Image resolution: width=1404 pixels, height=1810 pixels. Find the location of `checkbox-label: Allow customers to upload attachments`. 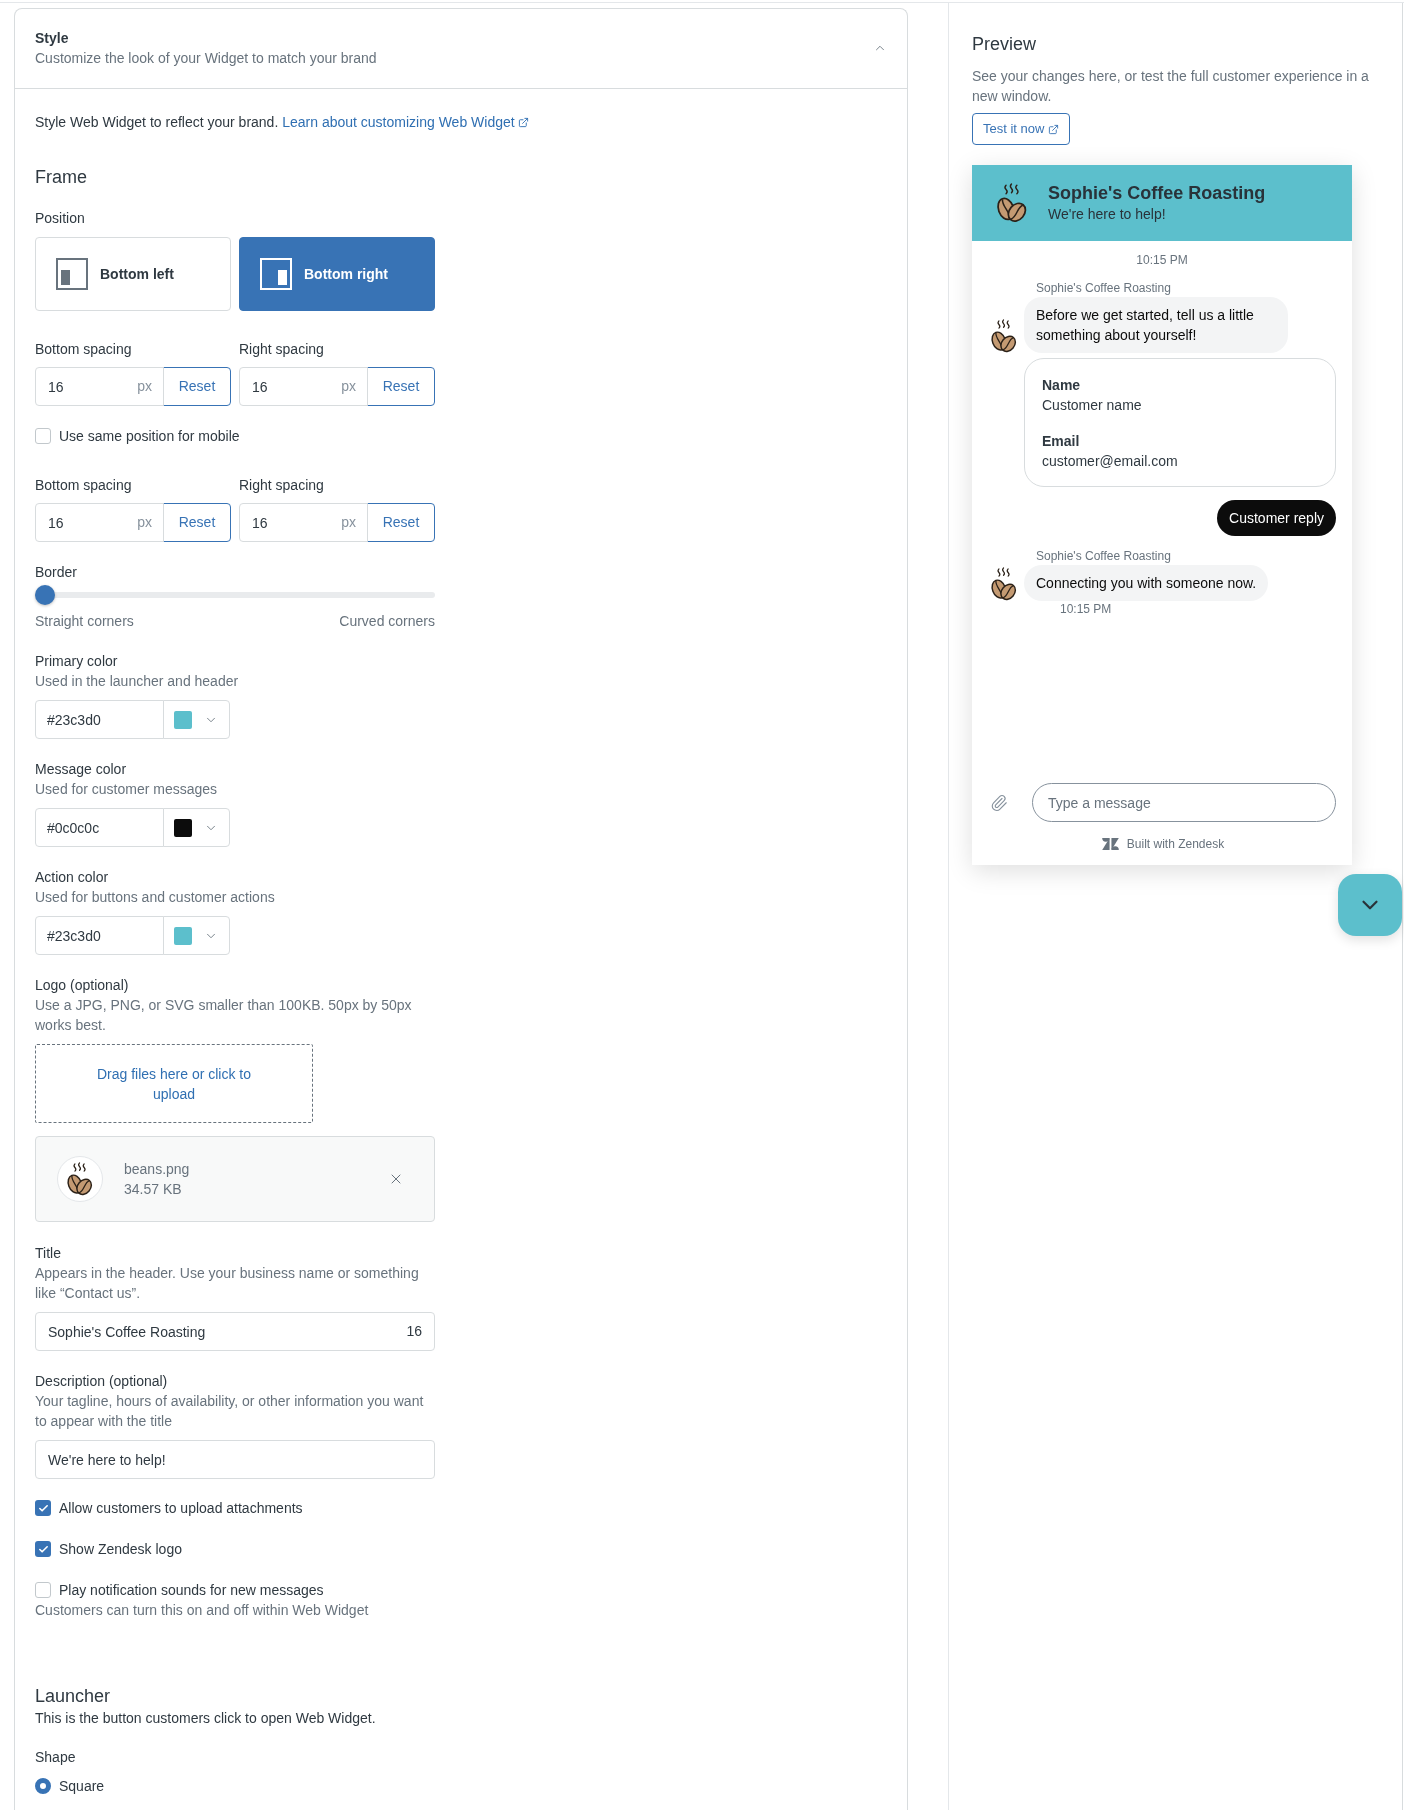

checkbox-label: Allow customers to upload attachments is located at coordinates (181, 1508).